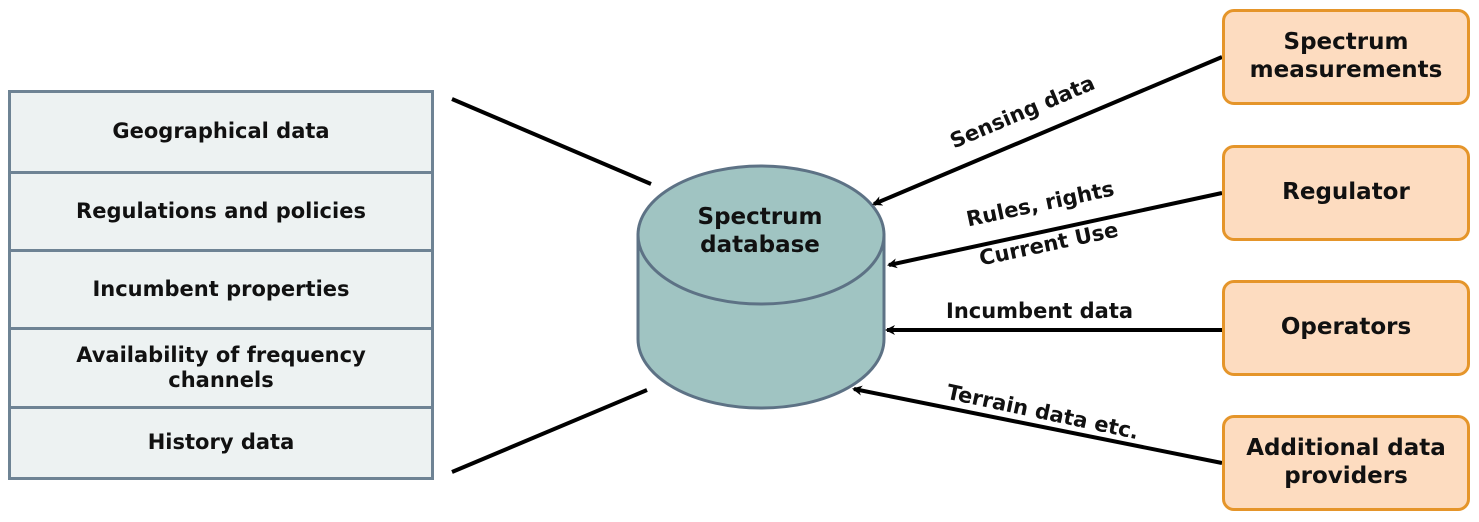 This screenshot has height=522, width=1479. Describe the element at coordinates (761, 287) in the screenshot. I see `spectrum-database-cylinder` at that location.